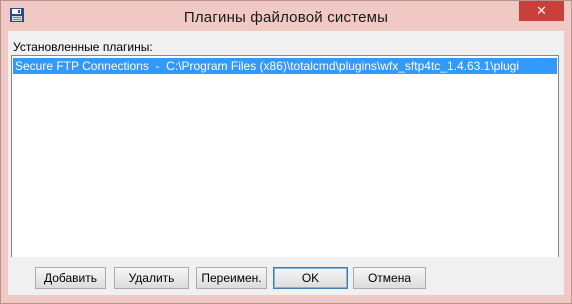  Describe the element at coordinates (389, 278) in the screenshot. I see `cancel-button: Отмена` at that location.